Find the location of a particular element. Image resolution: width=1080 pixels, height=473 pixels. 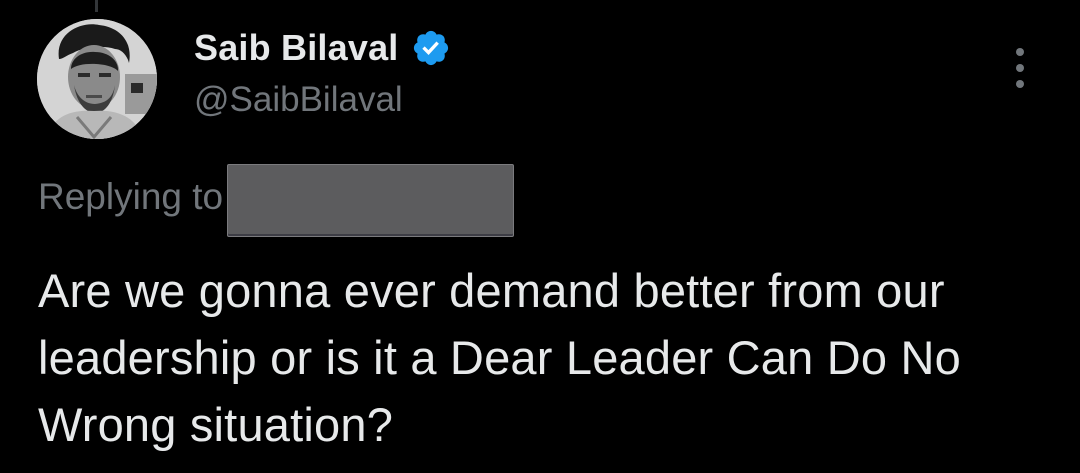

avatar is located at coordinates (97, 79).